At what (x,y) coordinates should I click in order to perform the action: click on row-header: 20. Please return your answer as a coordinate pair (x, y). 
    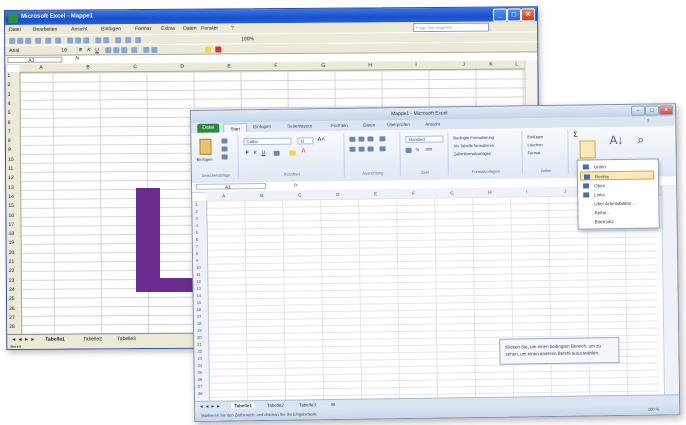
    Looking at the image, I should click on (199, 337).